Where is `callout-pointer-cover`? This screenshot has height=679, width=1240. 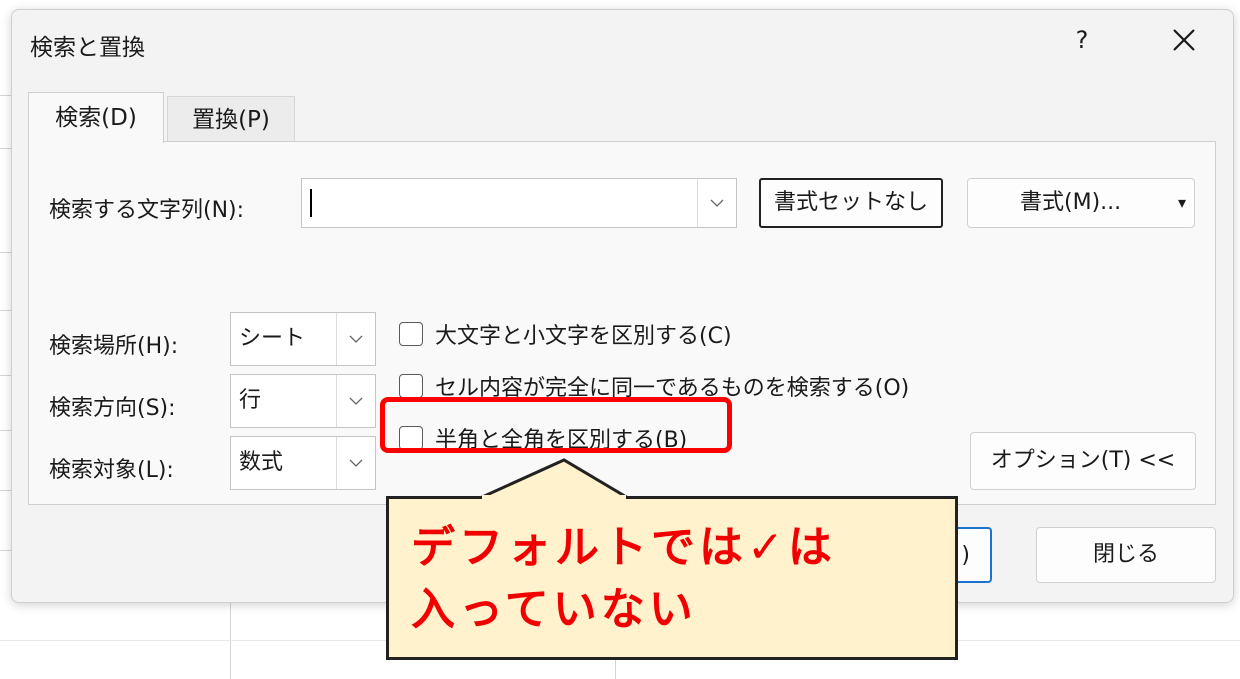 callout-pointer-cover is located at coordinates (554, 498).